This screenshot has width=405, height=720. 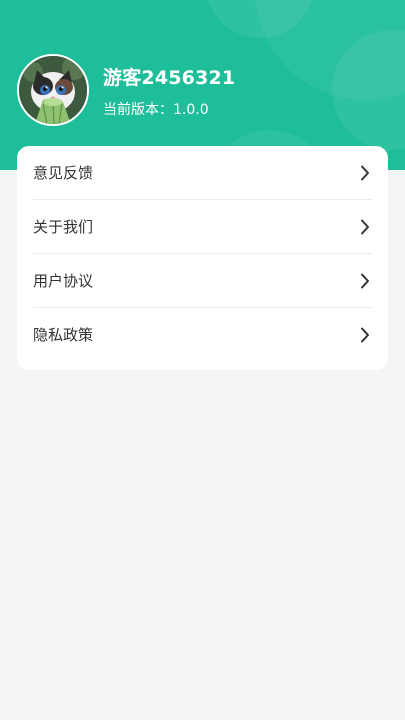 What do you see at coordinates (63, 335) in the screenshot?
I see `menu-item-label: 隐私政策` at bounding box center [63, 335].